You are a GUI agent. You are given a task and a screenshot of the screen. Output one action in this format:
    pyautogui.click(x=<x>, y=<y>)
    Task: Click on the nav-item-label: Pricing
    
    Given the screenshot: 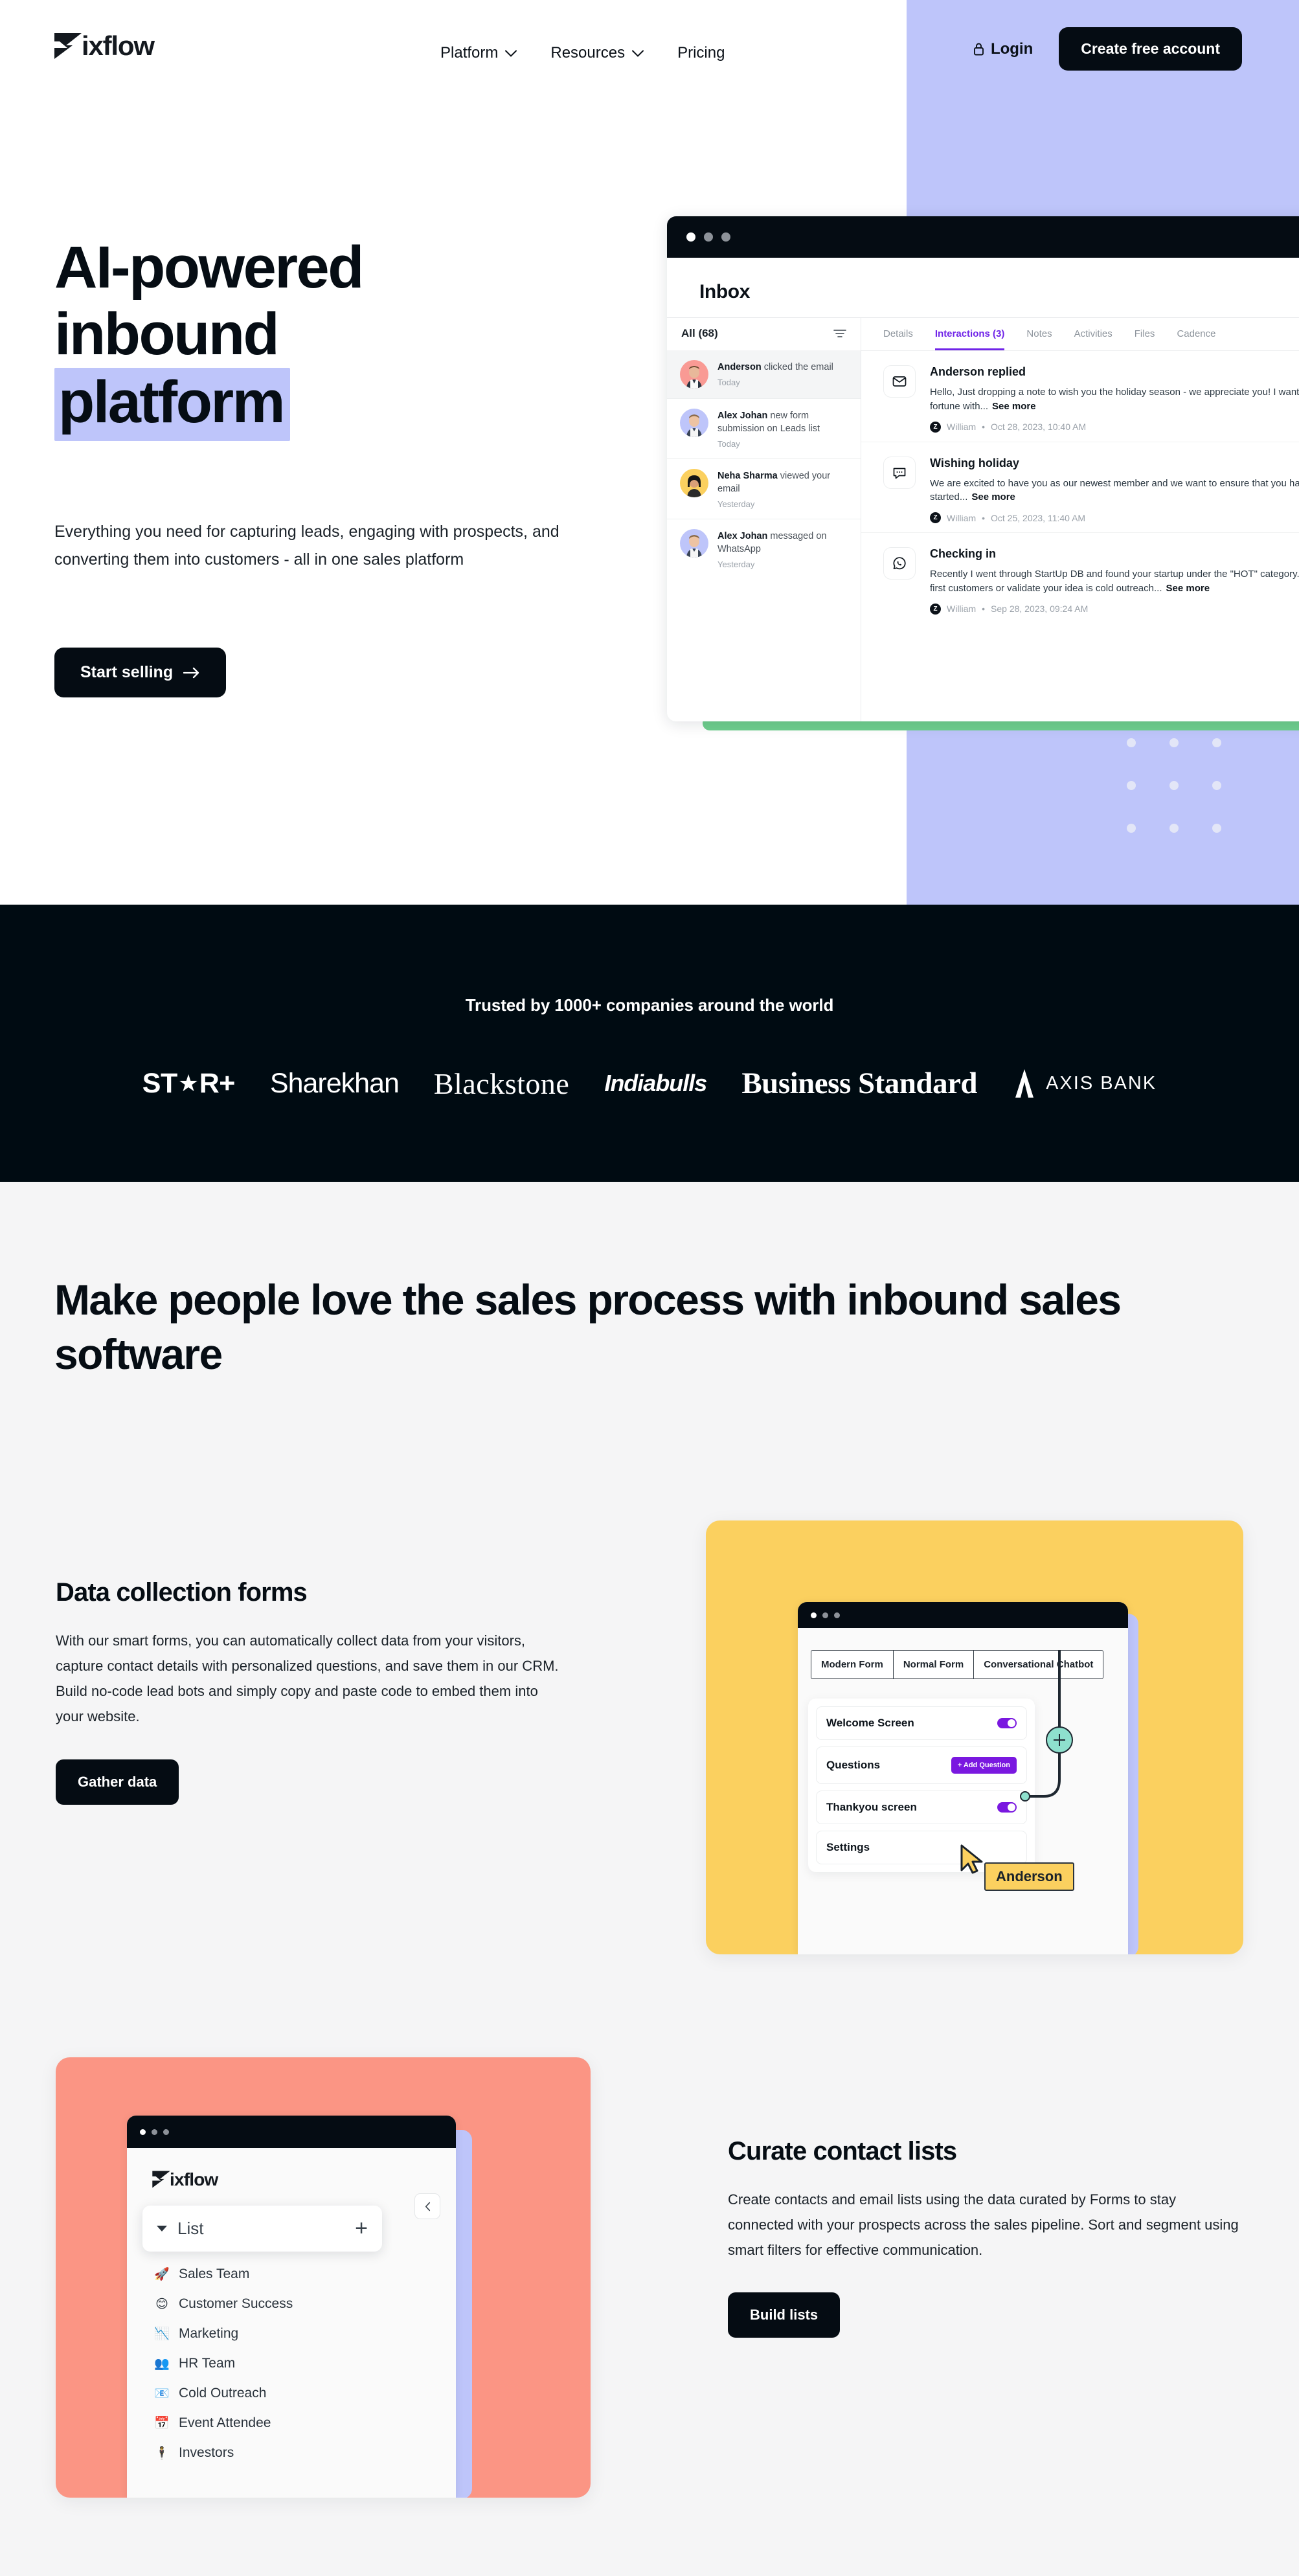 What is the action you would take?
    pyautogui.click(x=701, y=53)
    